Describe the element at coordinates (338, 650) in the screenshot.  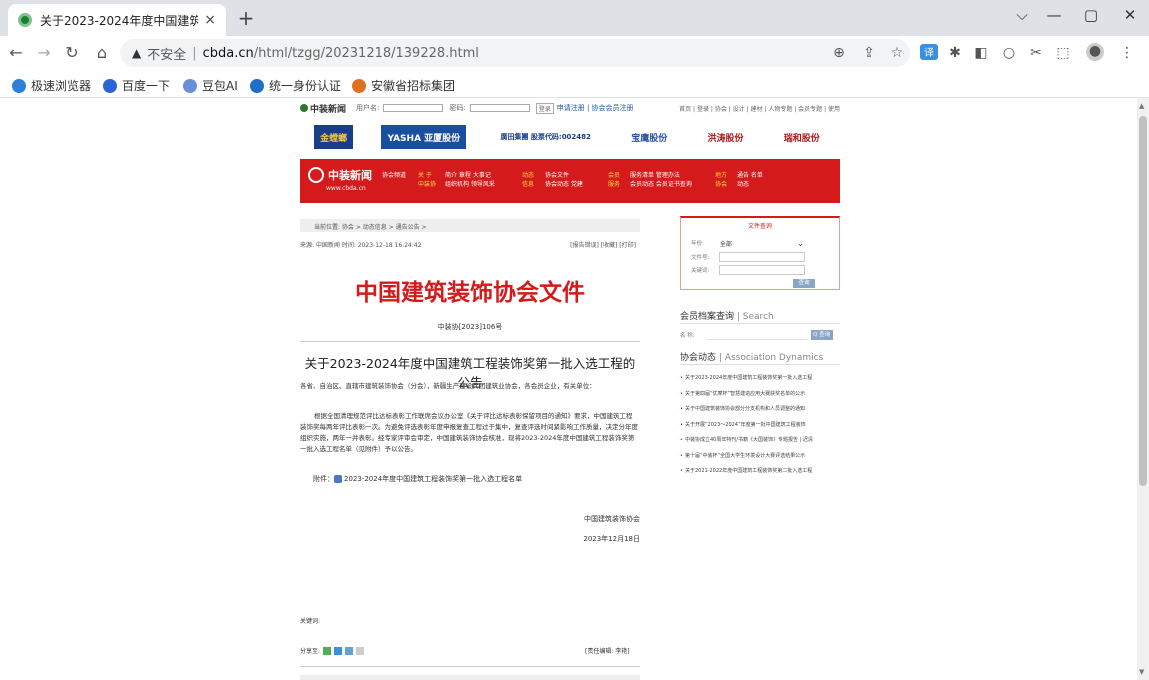
I see `share-qq-icon` at that location.